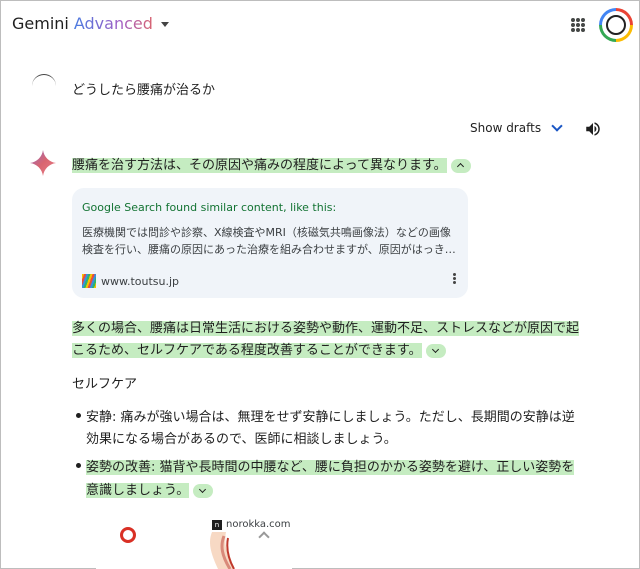 The image size is (640, 569). Describe the element at coordinates (506, 128) in the screenshot. I see `show-drafts-label: Show drafts` at that location.